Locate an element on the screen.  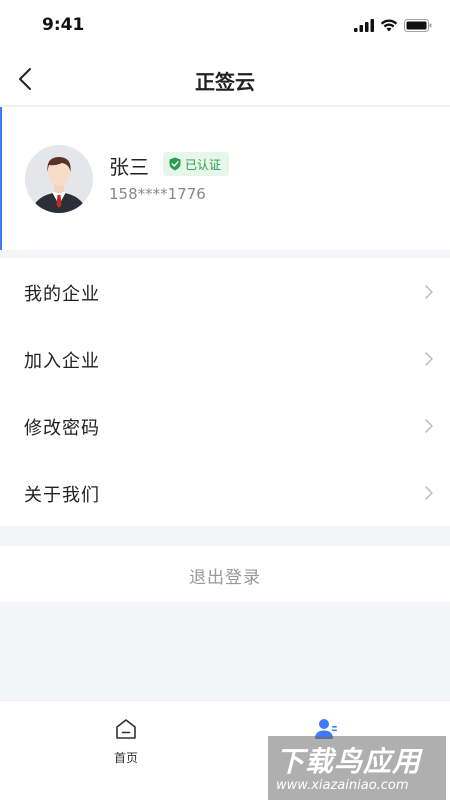
battery-icon is located at coordinates (418, 25).